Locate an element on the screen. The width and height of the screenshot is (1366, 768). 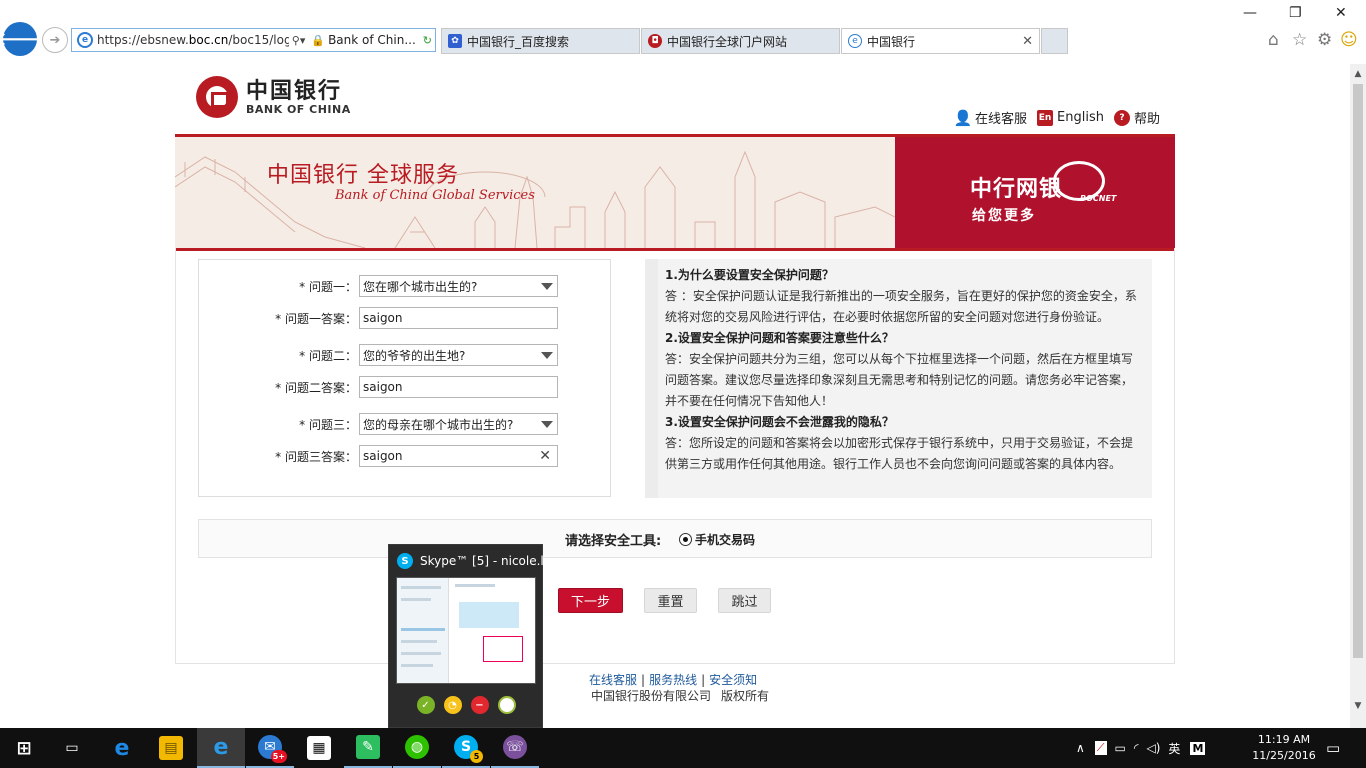
english-badge-icon: En is located at coordinates (1045, 117).